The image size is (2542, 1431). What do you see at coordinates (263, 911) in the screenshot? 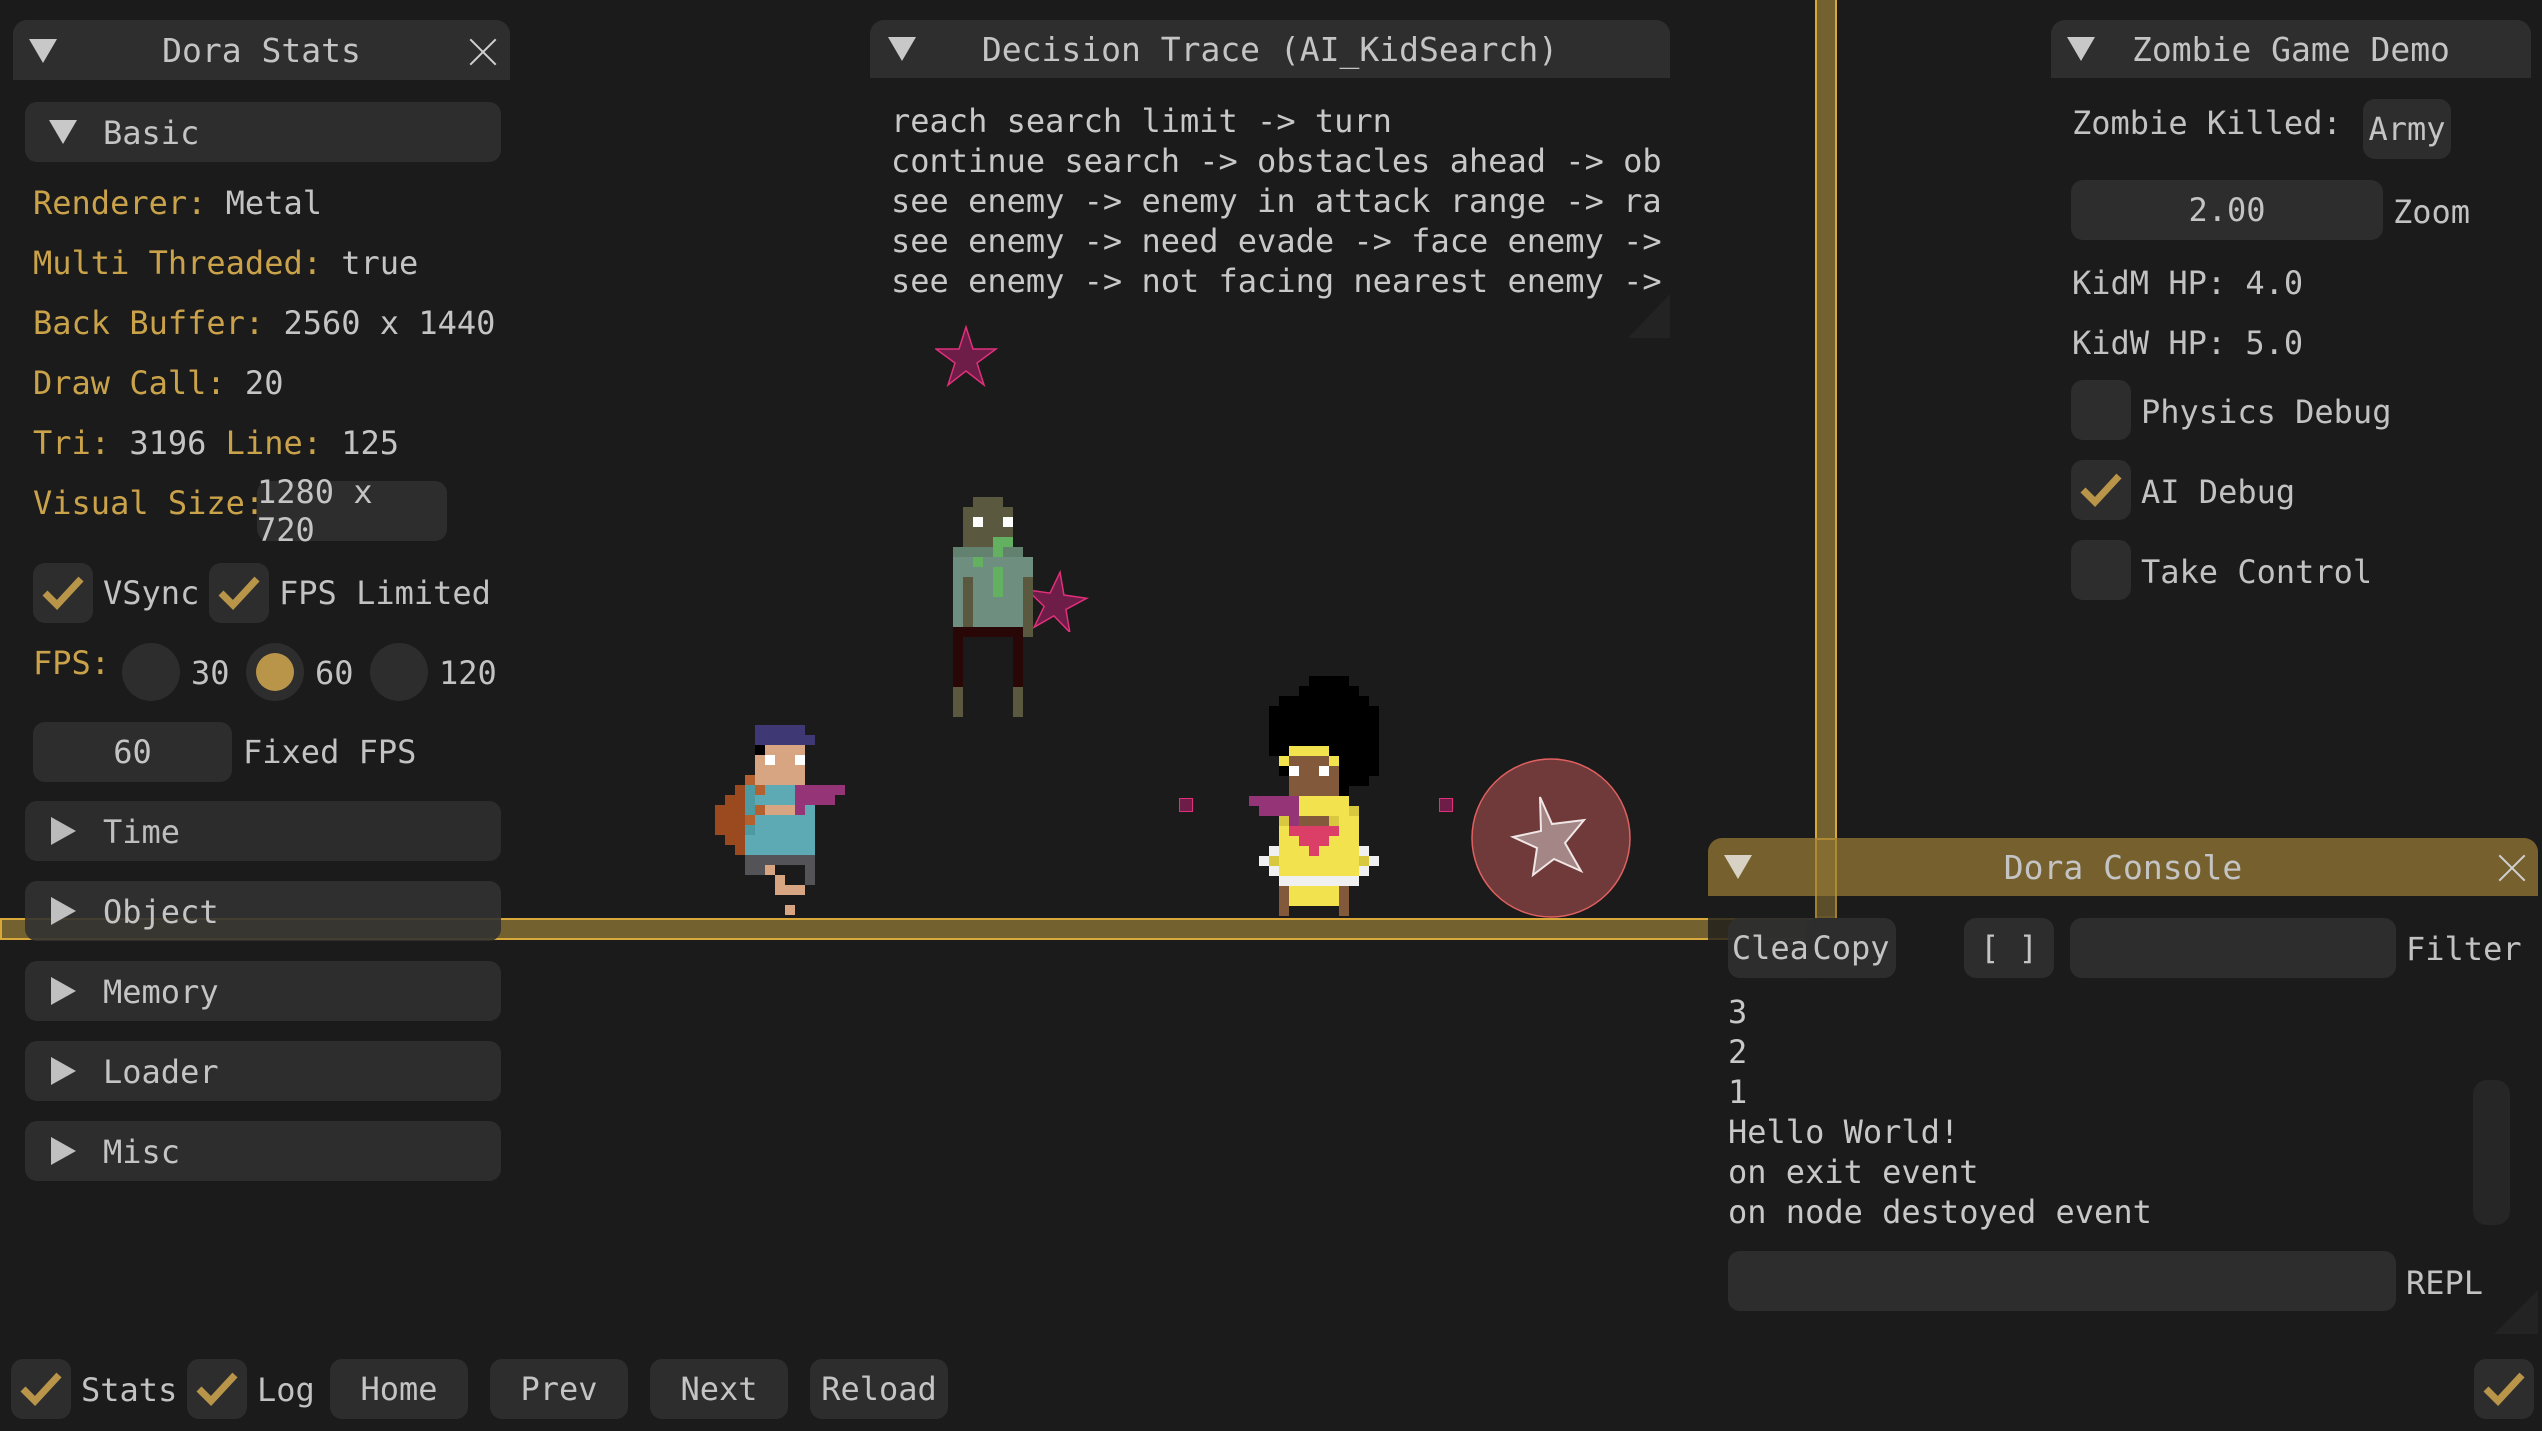
I see `section-object: Object` at bounding box center [263, 911].